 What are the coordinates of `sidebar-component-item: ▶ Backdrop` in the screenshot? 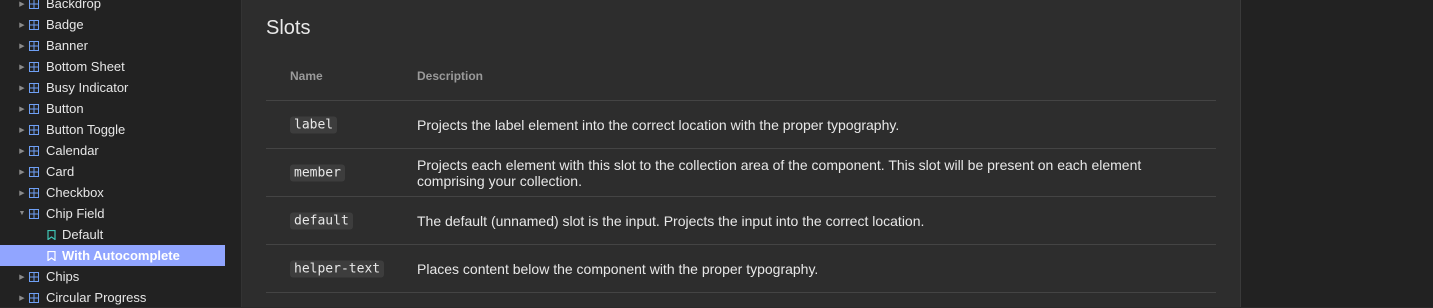 It's located at (112, 7).